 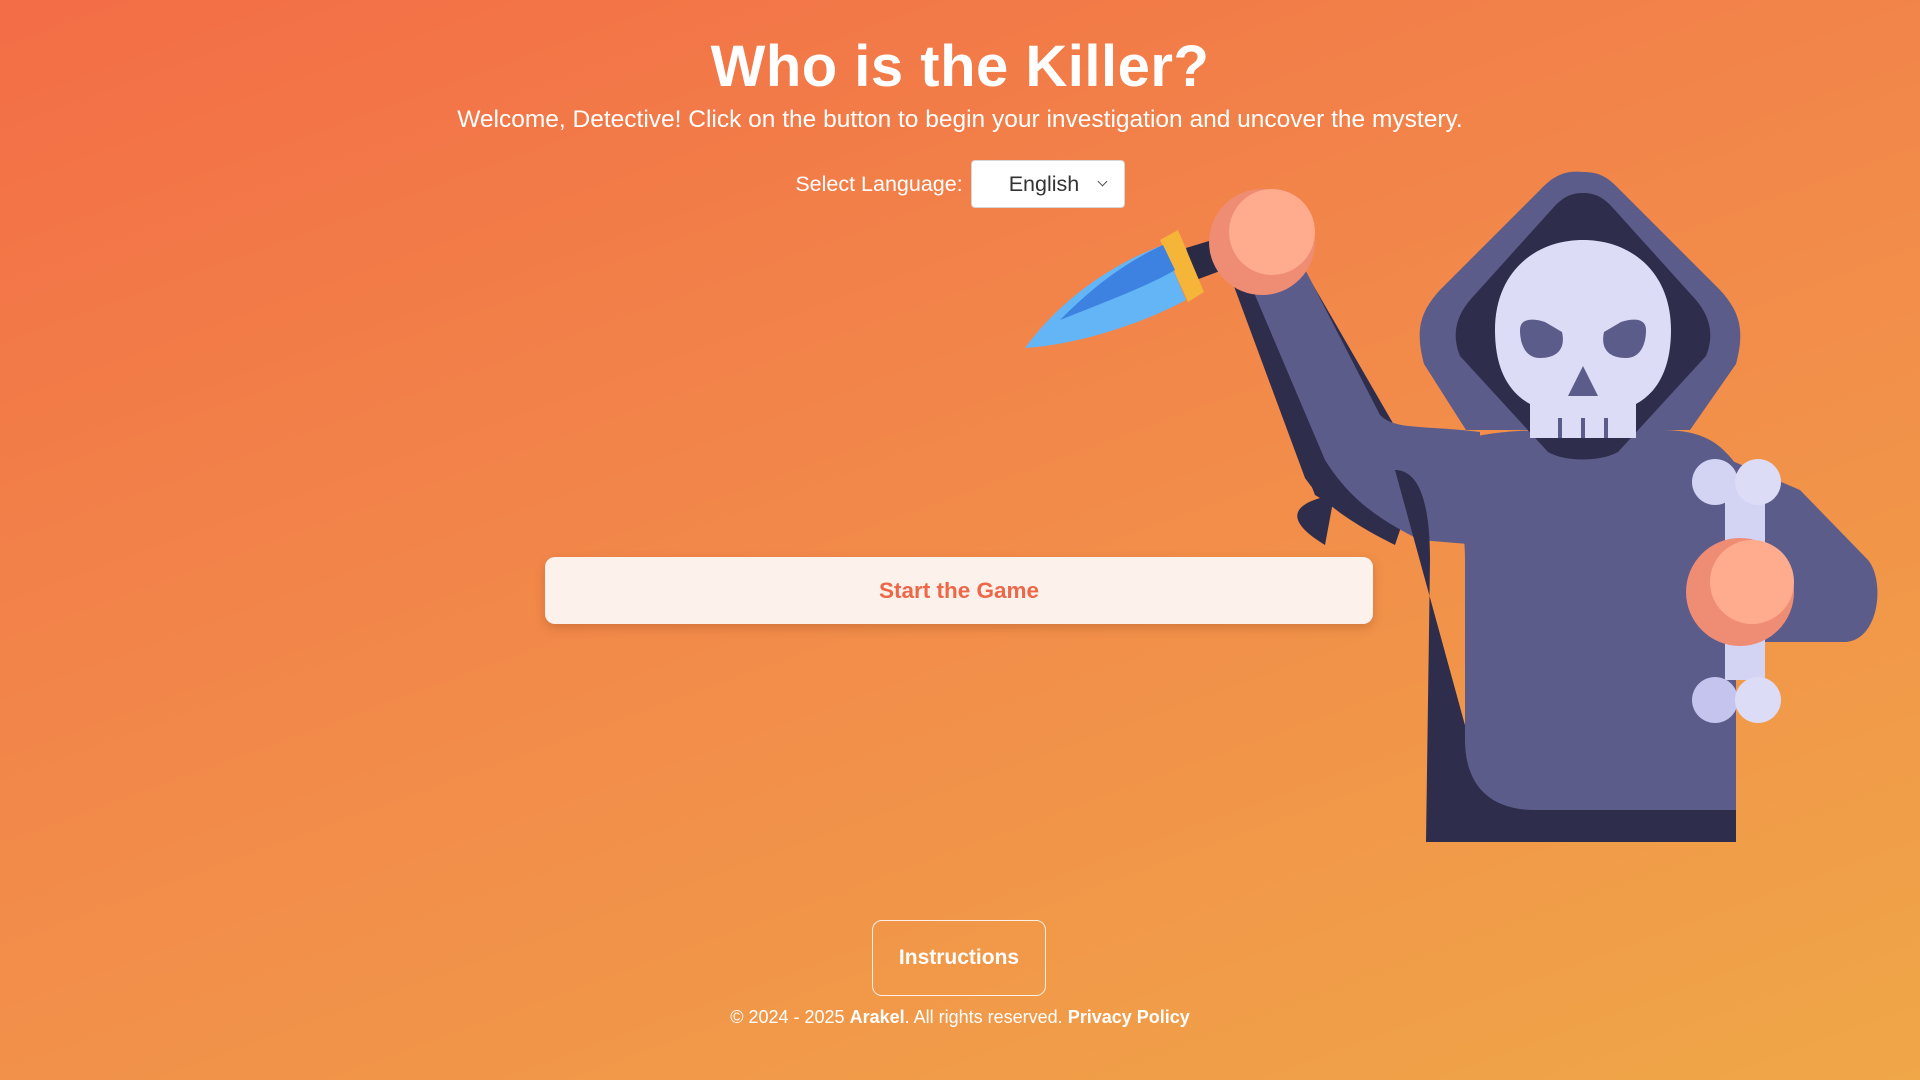 What do you see at coordinates (1215, 257) in the screenshot?
I see `knife-handle` at bounding box center [1215, 257].